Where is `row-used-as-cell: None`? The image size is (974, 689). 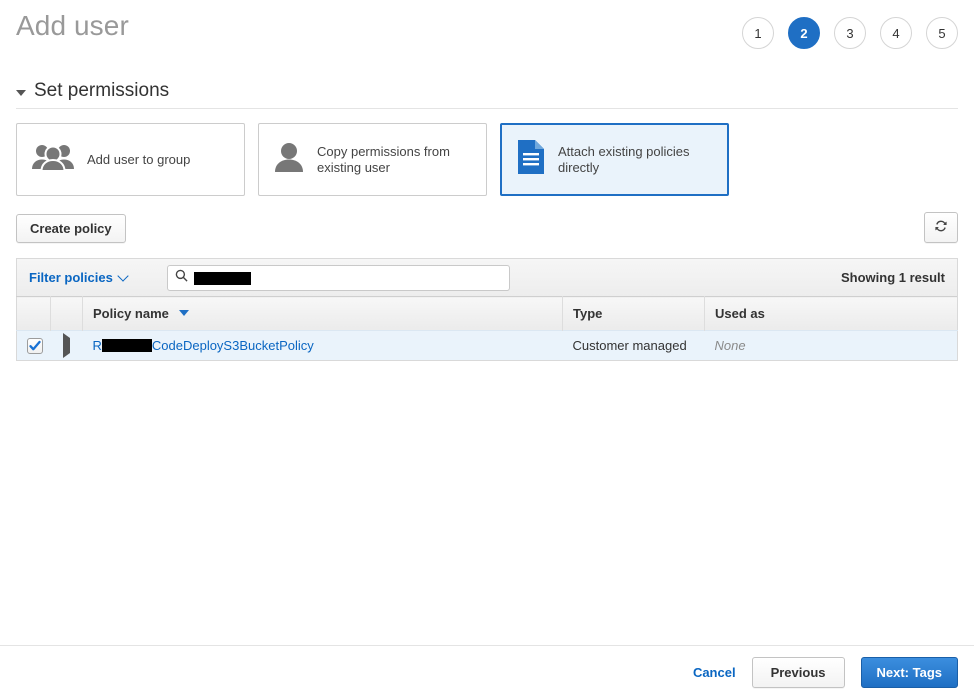
row-used-as-cell: None is located at coordinates (831, 345).